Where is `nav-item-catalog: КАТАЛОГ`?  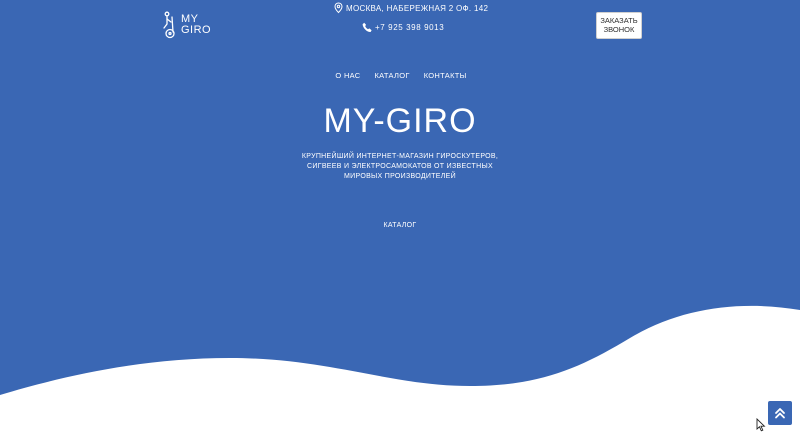
nav-item-catalog: КАТАЛОГ is located at coordinates (391, 75).